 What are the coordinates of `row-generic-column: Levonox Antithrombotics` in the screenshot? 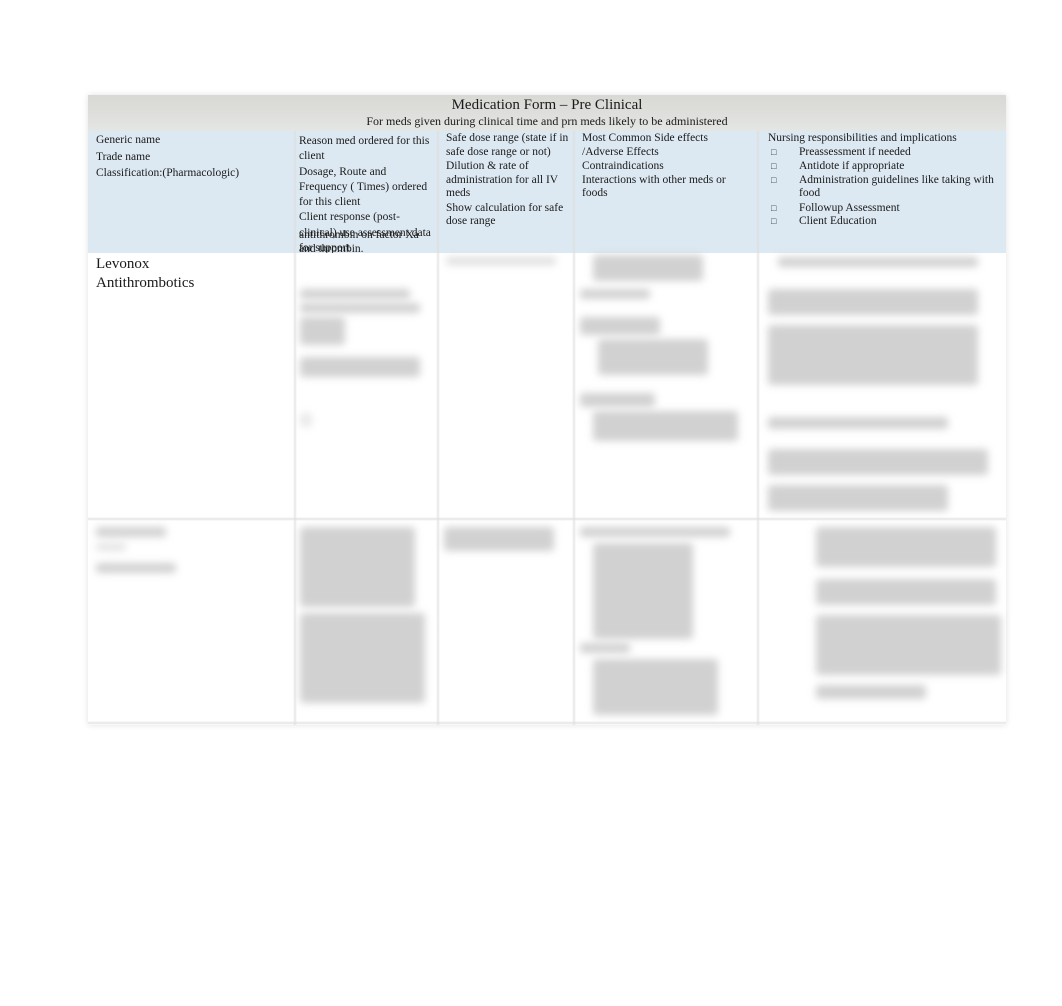 It's located at (145, 274).